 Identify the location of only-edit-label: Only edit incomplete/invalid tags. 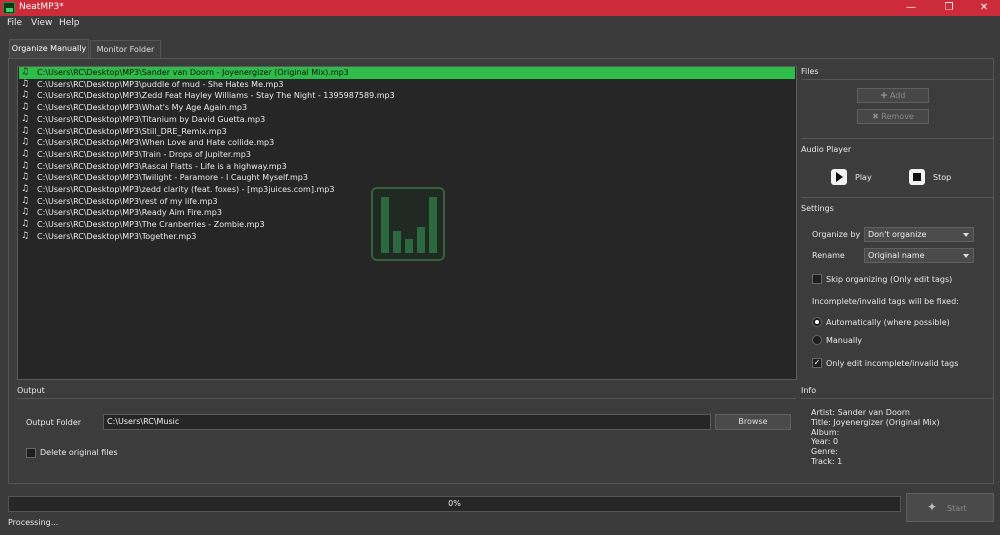
(892, 363).